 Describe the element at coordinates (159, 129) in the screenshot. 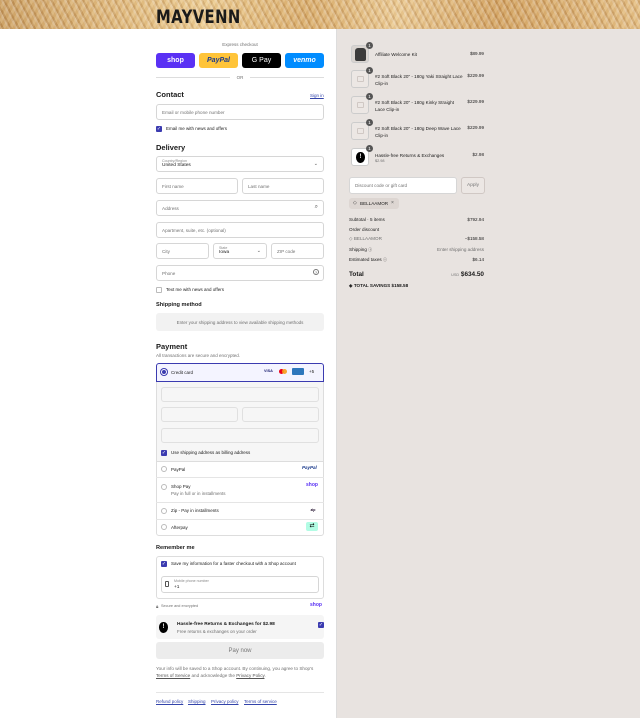

I see `news-checkbox: ✓` at that location.